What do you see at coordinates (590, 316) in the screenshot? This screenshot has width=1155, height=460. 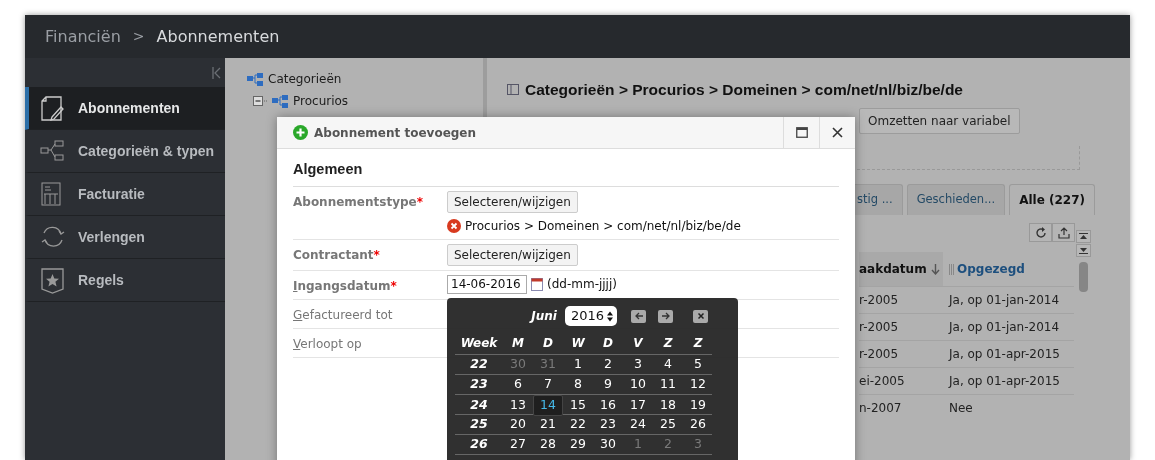 I see `year-select: 2016` at bounding box center [590, 316].